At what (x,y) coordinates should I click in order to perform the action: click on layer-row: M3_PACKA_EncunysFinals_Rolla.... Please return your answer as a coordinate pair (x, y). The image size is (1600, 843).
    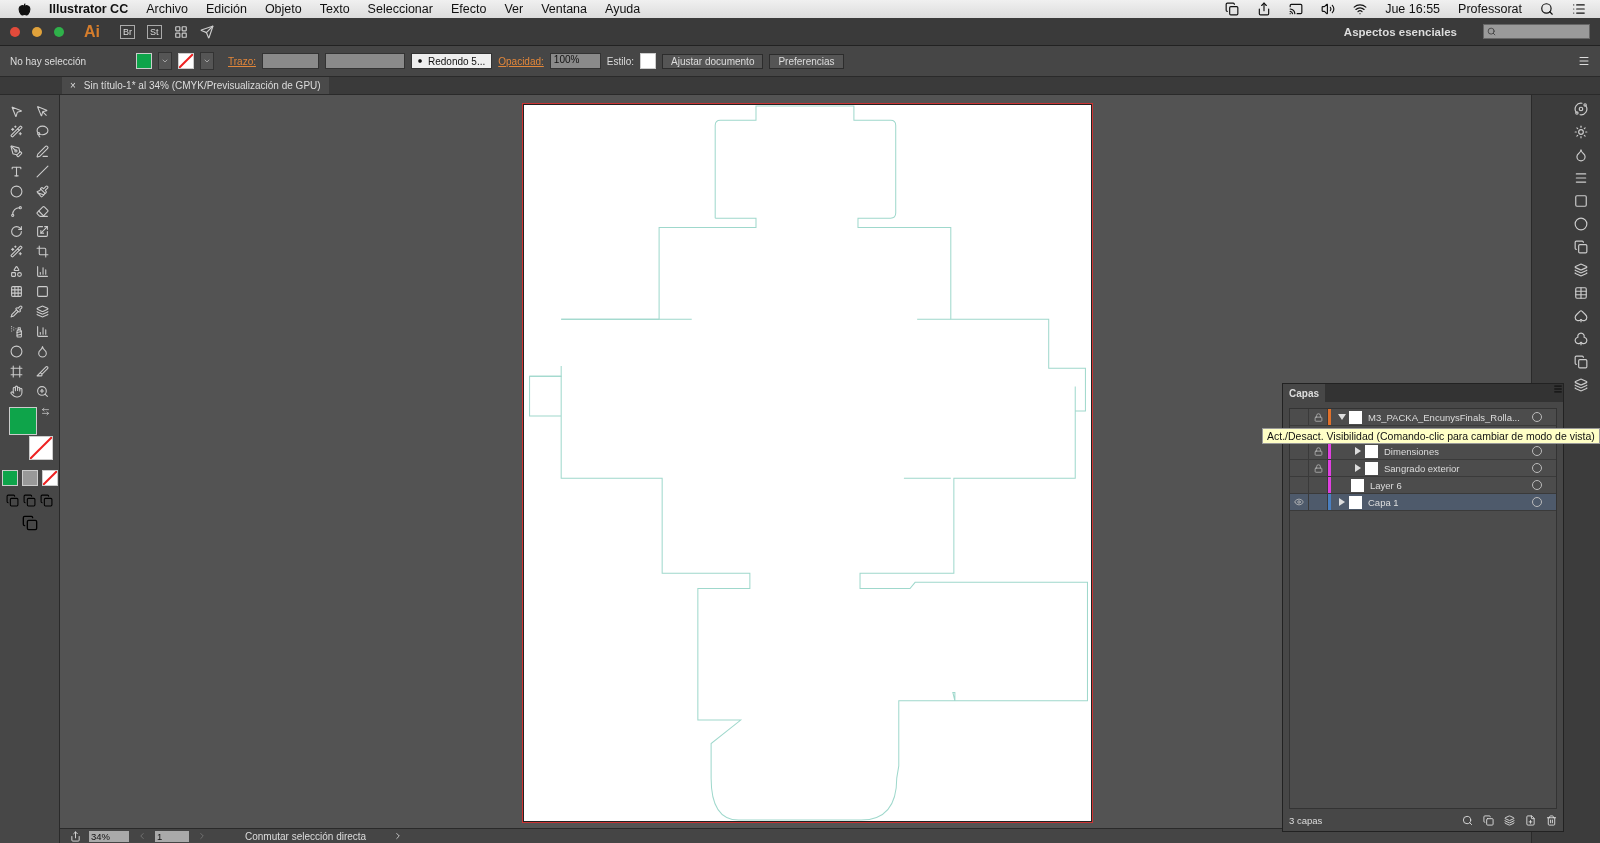
    Looking at the image, I should click on (1423, 417).